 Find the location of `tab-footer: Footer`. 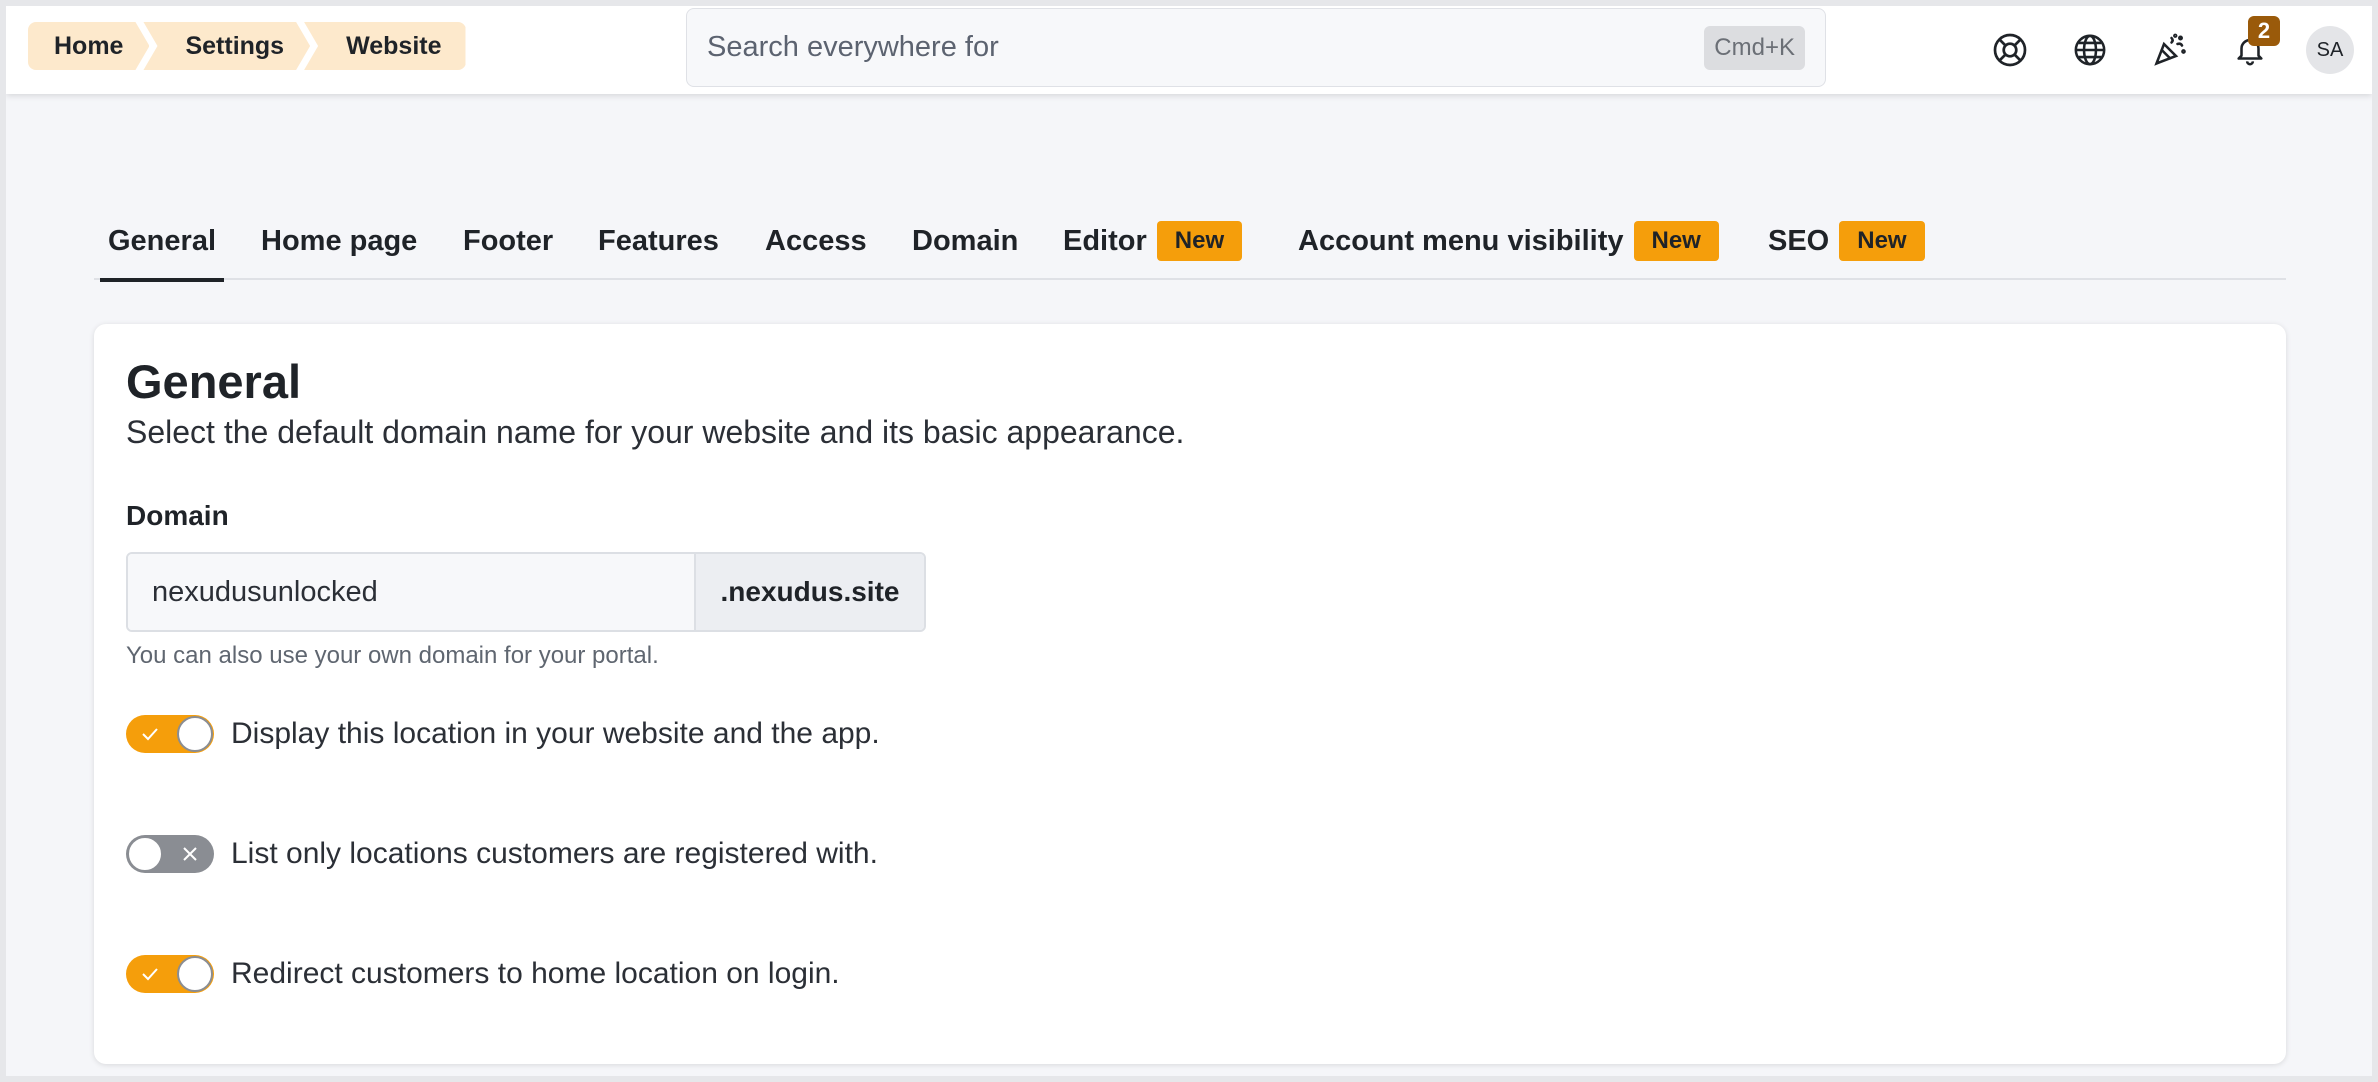

tab-footer: Footer is located at coordinates (508, 241).